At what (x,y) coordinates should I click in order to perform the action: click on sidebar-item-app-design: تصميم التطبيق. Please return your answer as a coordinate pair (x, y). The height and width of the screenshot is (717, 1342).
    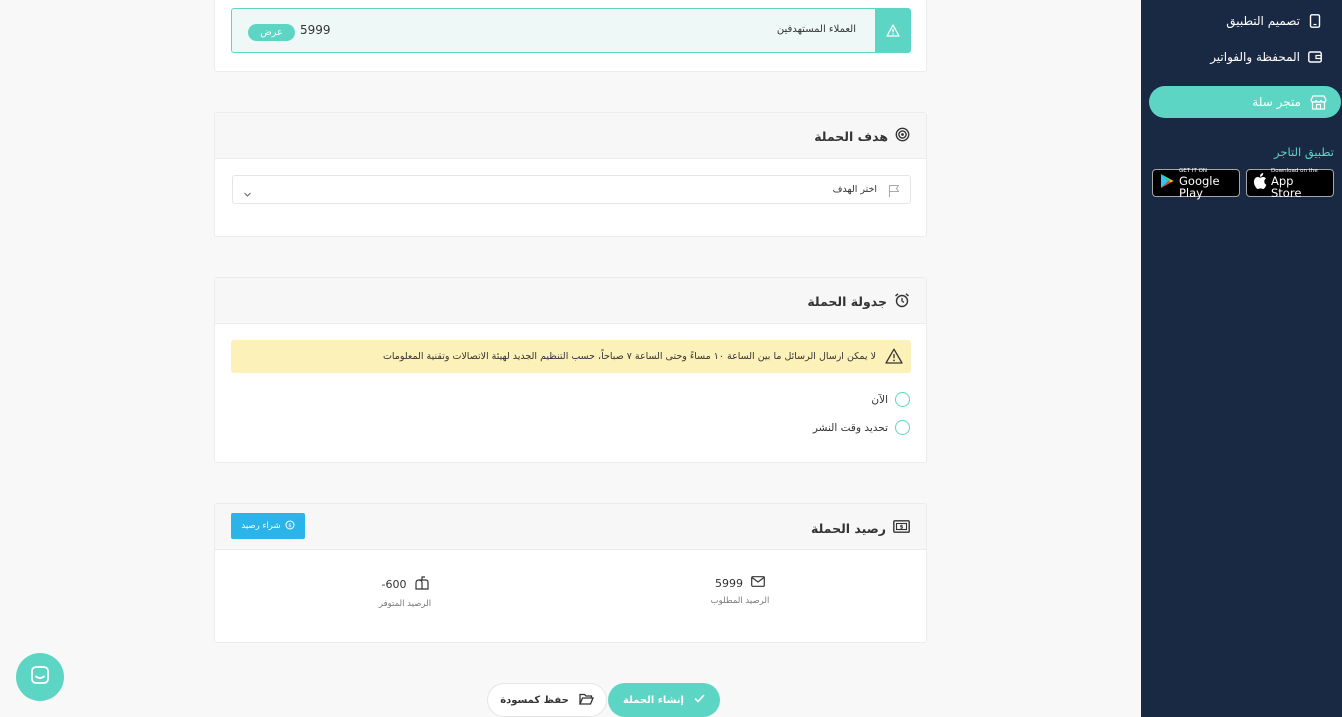
    Looking at the image, I should click on (1241, 21).